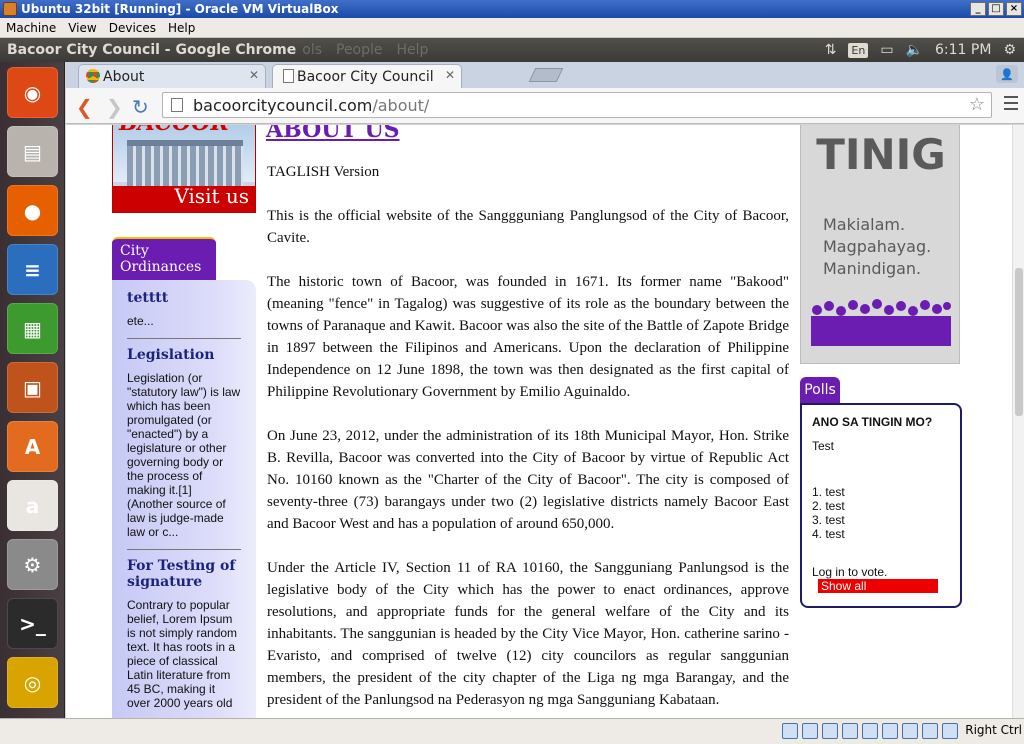  I want to click on new-tab-button, so click(546, 75).